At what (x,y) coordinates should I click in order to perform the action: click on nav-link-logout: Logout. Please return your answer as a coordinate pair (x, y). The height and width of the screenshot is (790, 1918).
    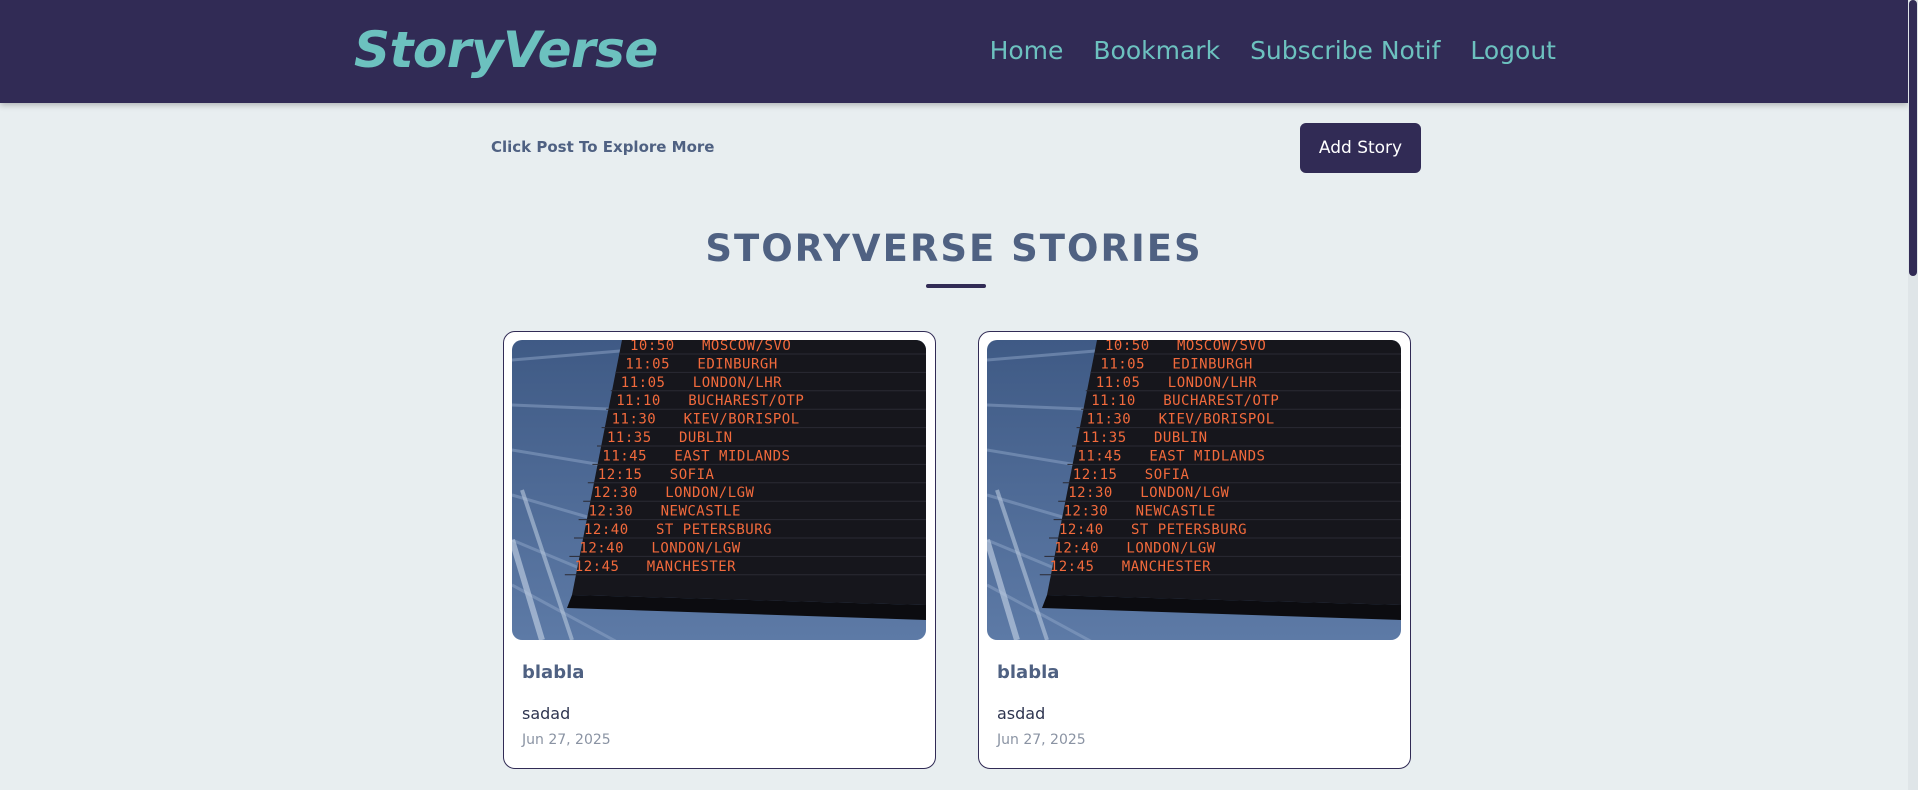
    Looking at the image, I should click on (1513, 51).